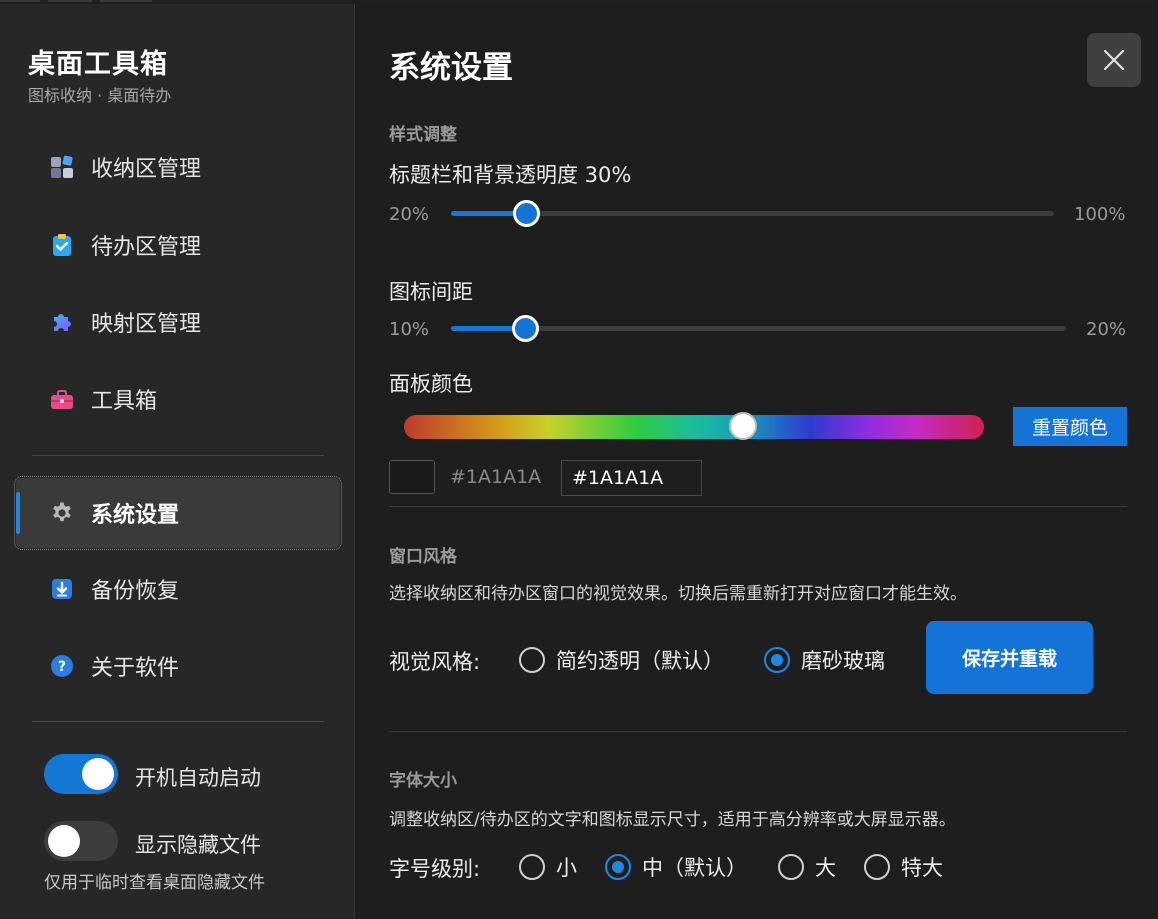  Describe the element at coordinates (146, 169) in the screenshot. I see `sidebar-item-label: 收纳区管理` at that location.